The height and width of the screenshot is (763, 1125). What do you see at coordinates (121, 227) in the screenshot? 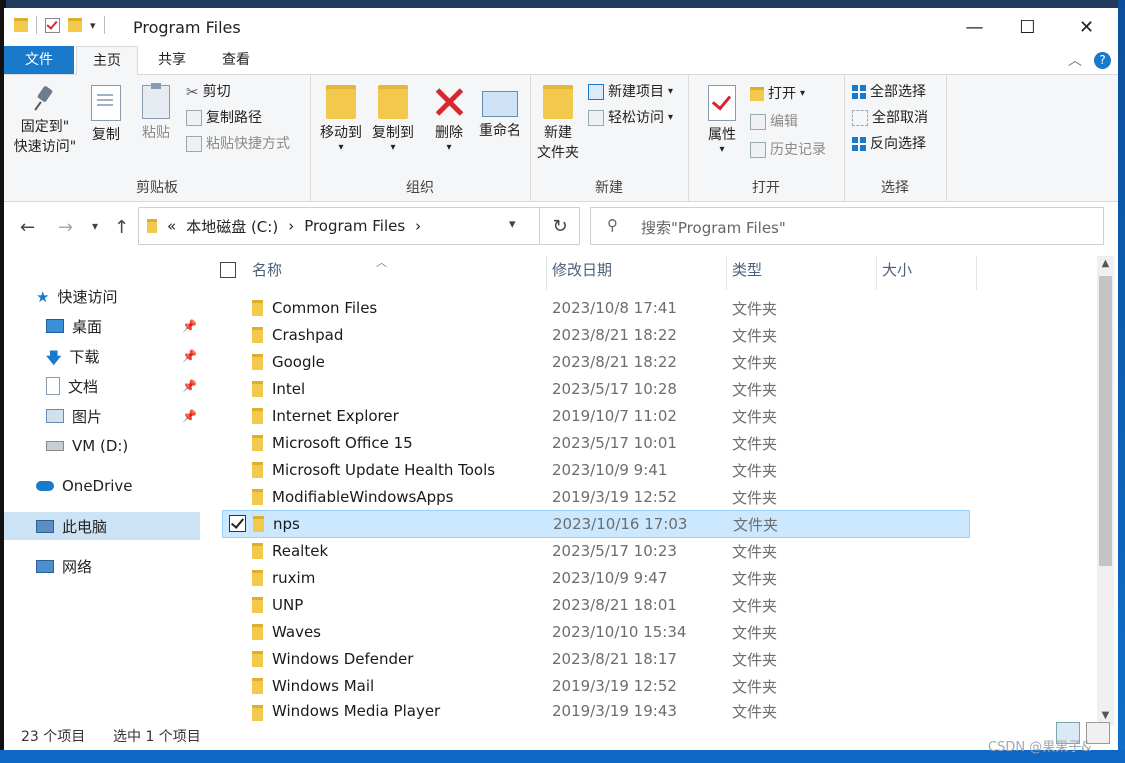
I see `up-arrow-icon: ↑` at bounding box center [121, 227].